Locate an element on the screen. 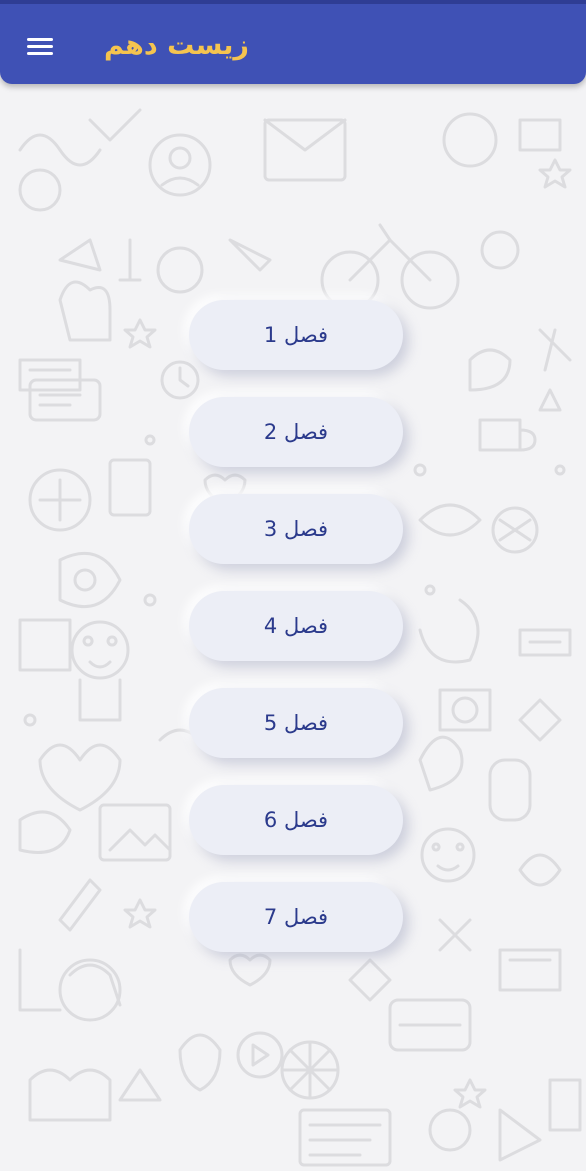  chapter-label: فصل 4 is located at coordinates (296, 626).